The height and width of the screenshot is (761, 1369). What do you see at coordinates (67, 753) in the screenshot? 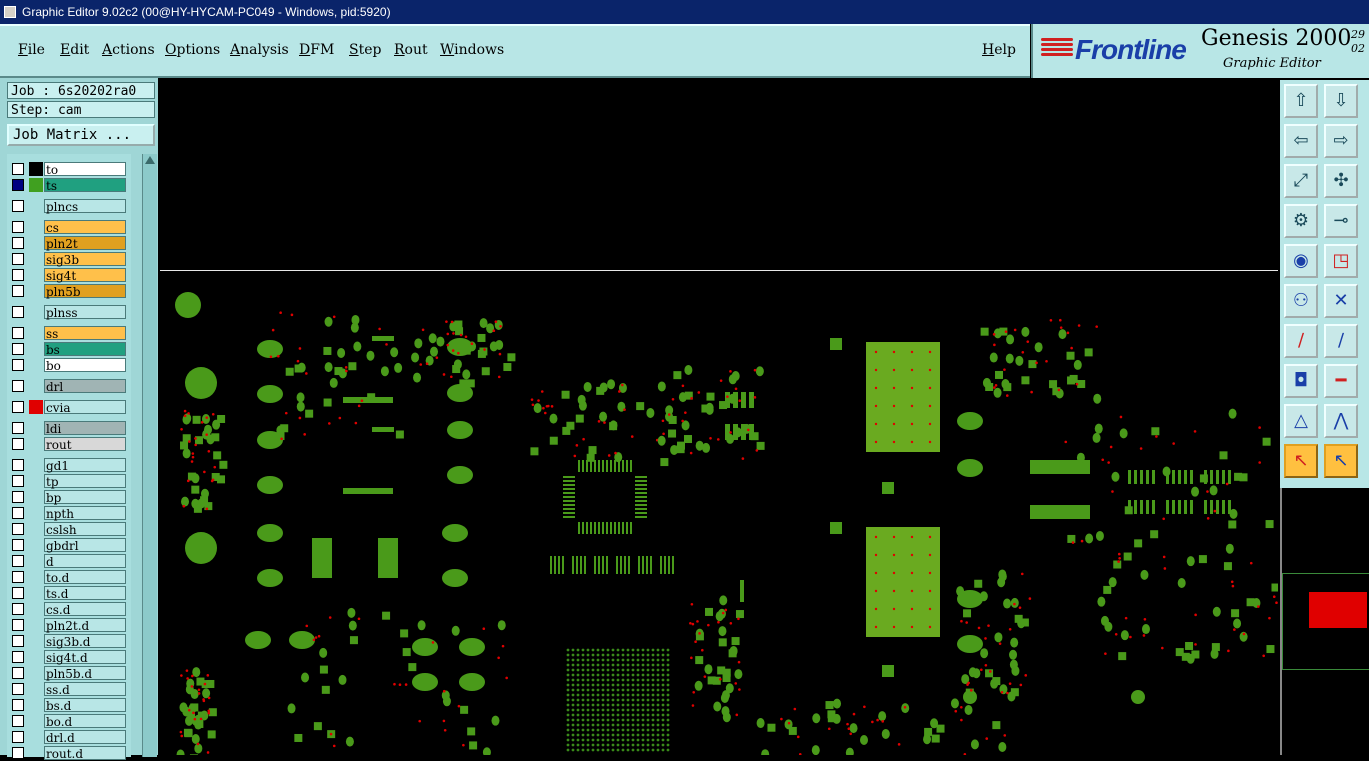
I see `layer-row: rout.d` at bounding box center [67, 753].